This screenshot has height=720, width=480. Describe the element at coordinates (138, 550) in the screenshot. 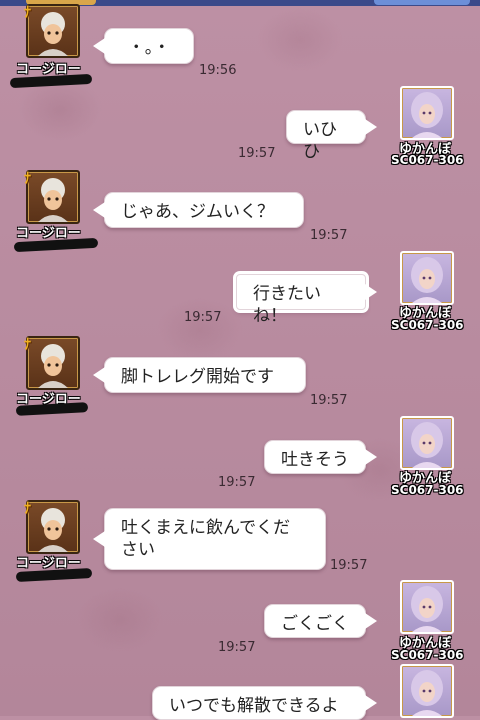

I see `message-text-line-2: さい` at that location.